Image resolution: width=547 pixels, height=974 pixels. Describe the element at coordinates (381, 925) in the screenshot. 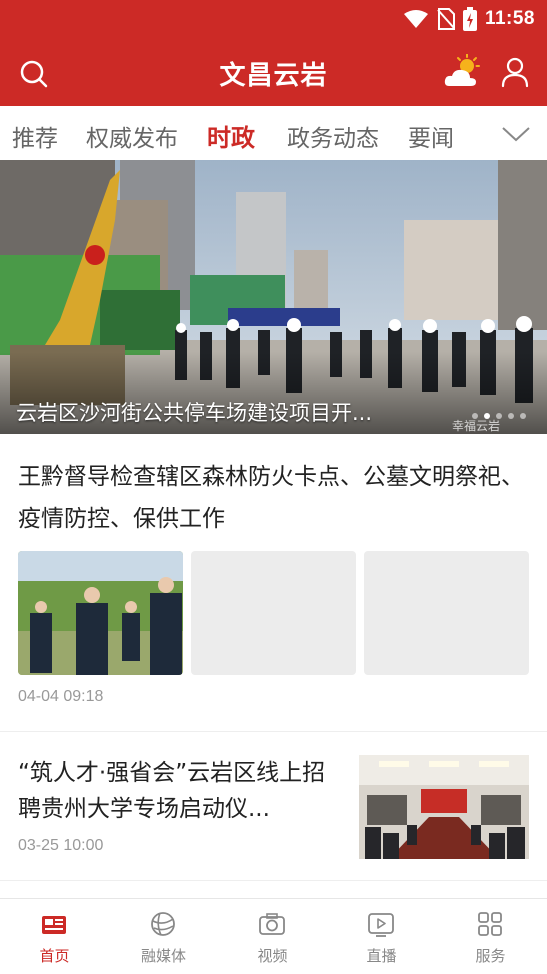

I see `play-icon` at that location.